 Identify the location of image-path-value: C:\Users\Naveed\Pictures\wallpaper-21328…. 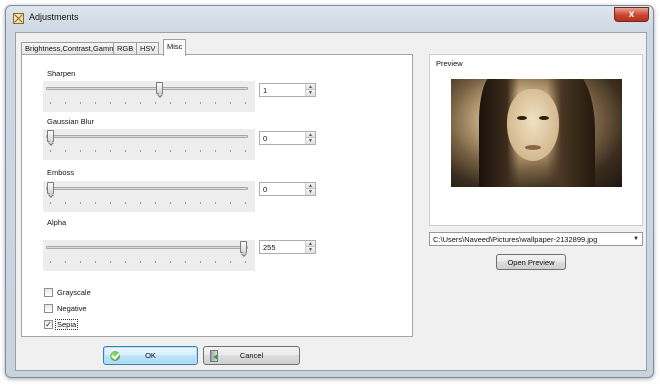
(515, 239).